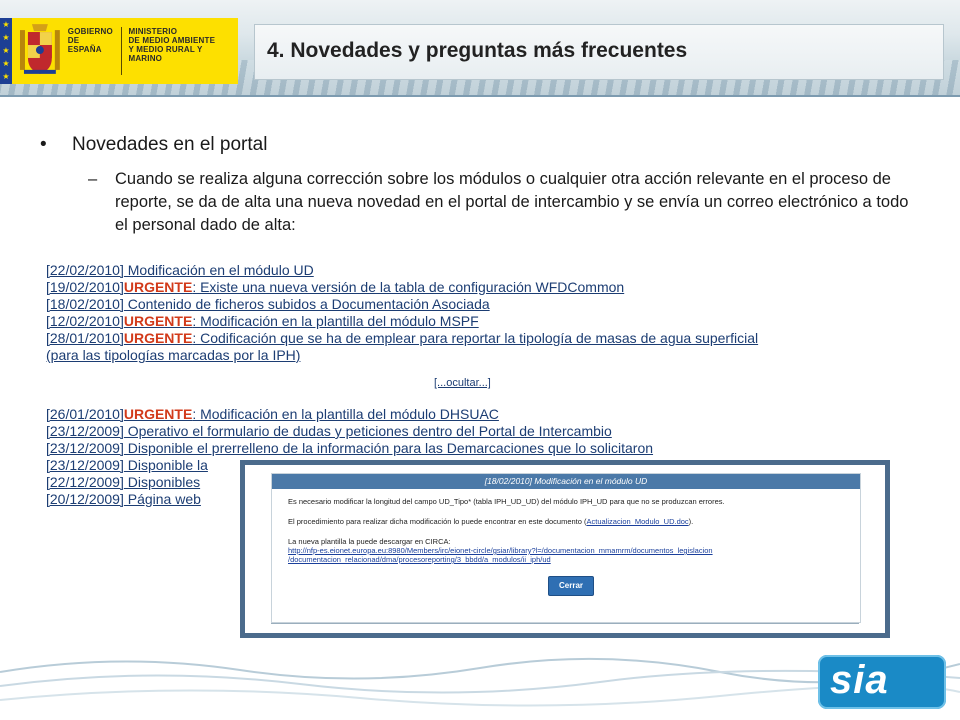 The width and height of the screenshot is (960, 720). I want to click on news-text: Disponible la, so click(165, 465).